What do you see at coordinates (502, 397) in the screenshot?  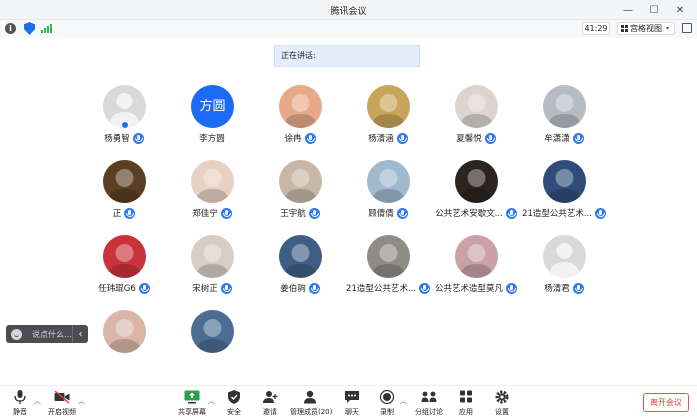 I see `gear-icon` at bounding box center [502, 397].